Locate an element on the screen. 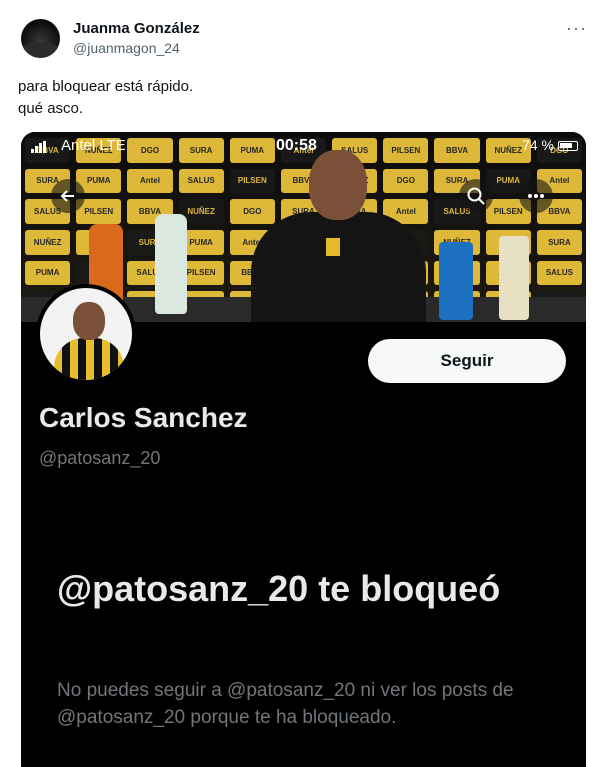 This screenshot has width=607, height=767. tweet-text-line: qué asco. is located at coordinates (51, 108).